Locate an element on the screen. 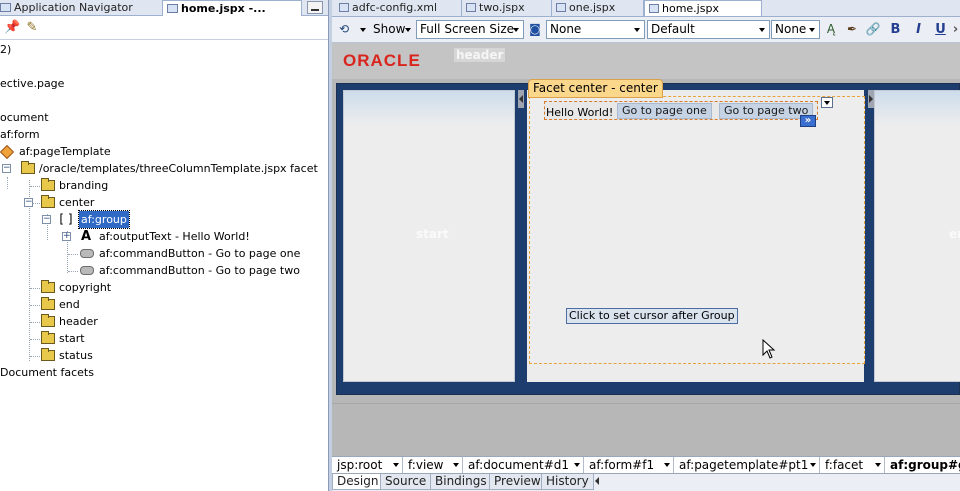 The width and height of the screenshot is (960, 491). screen-size-value: Full Screen Size is located at coordinates (467, 29).